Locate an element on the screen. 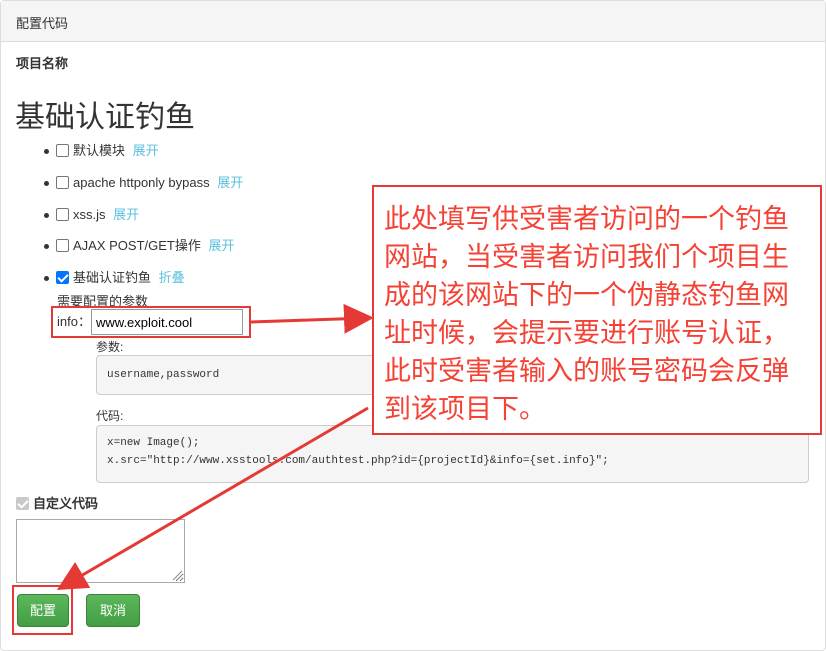 The image size is (826, 651). collapse-link: 折叠 is located at coordinates (172, 277).